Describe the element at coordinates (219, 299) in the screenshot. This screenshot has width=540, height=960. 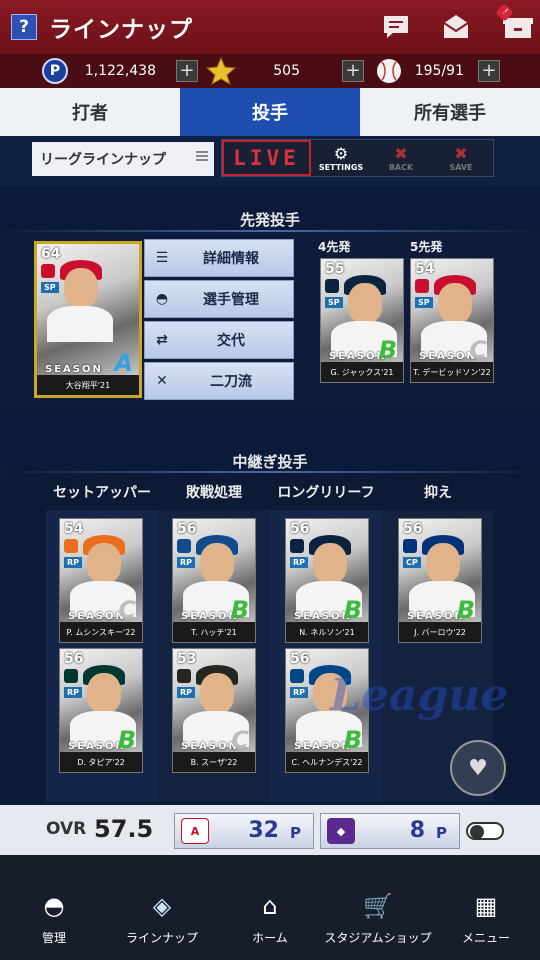
I see `menu-player-management: ◓ 選手管理` at that location.